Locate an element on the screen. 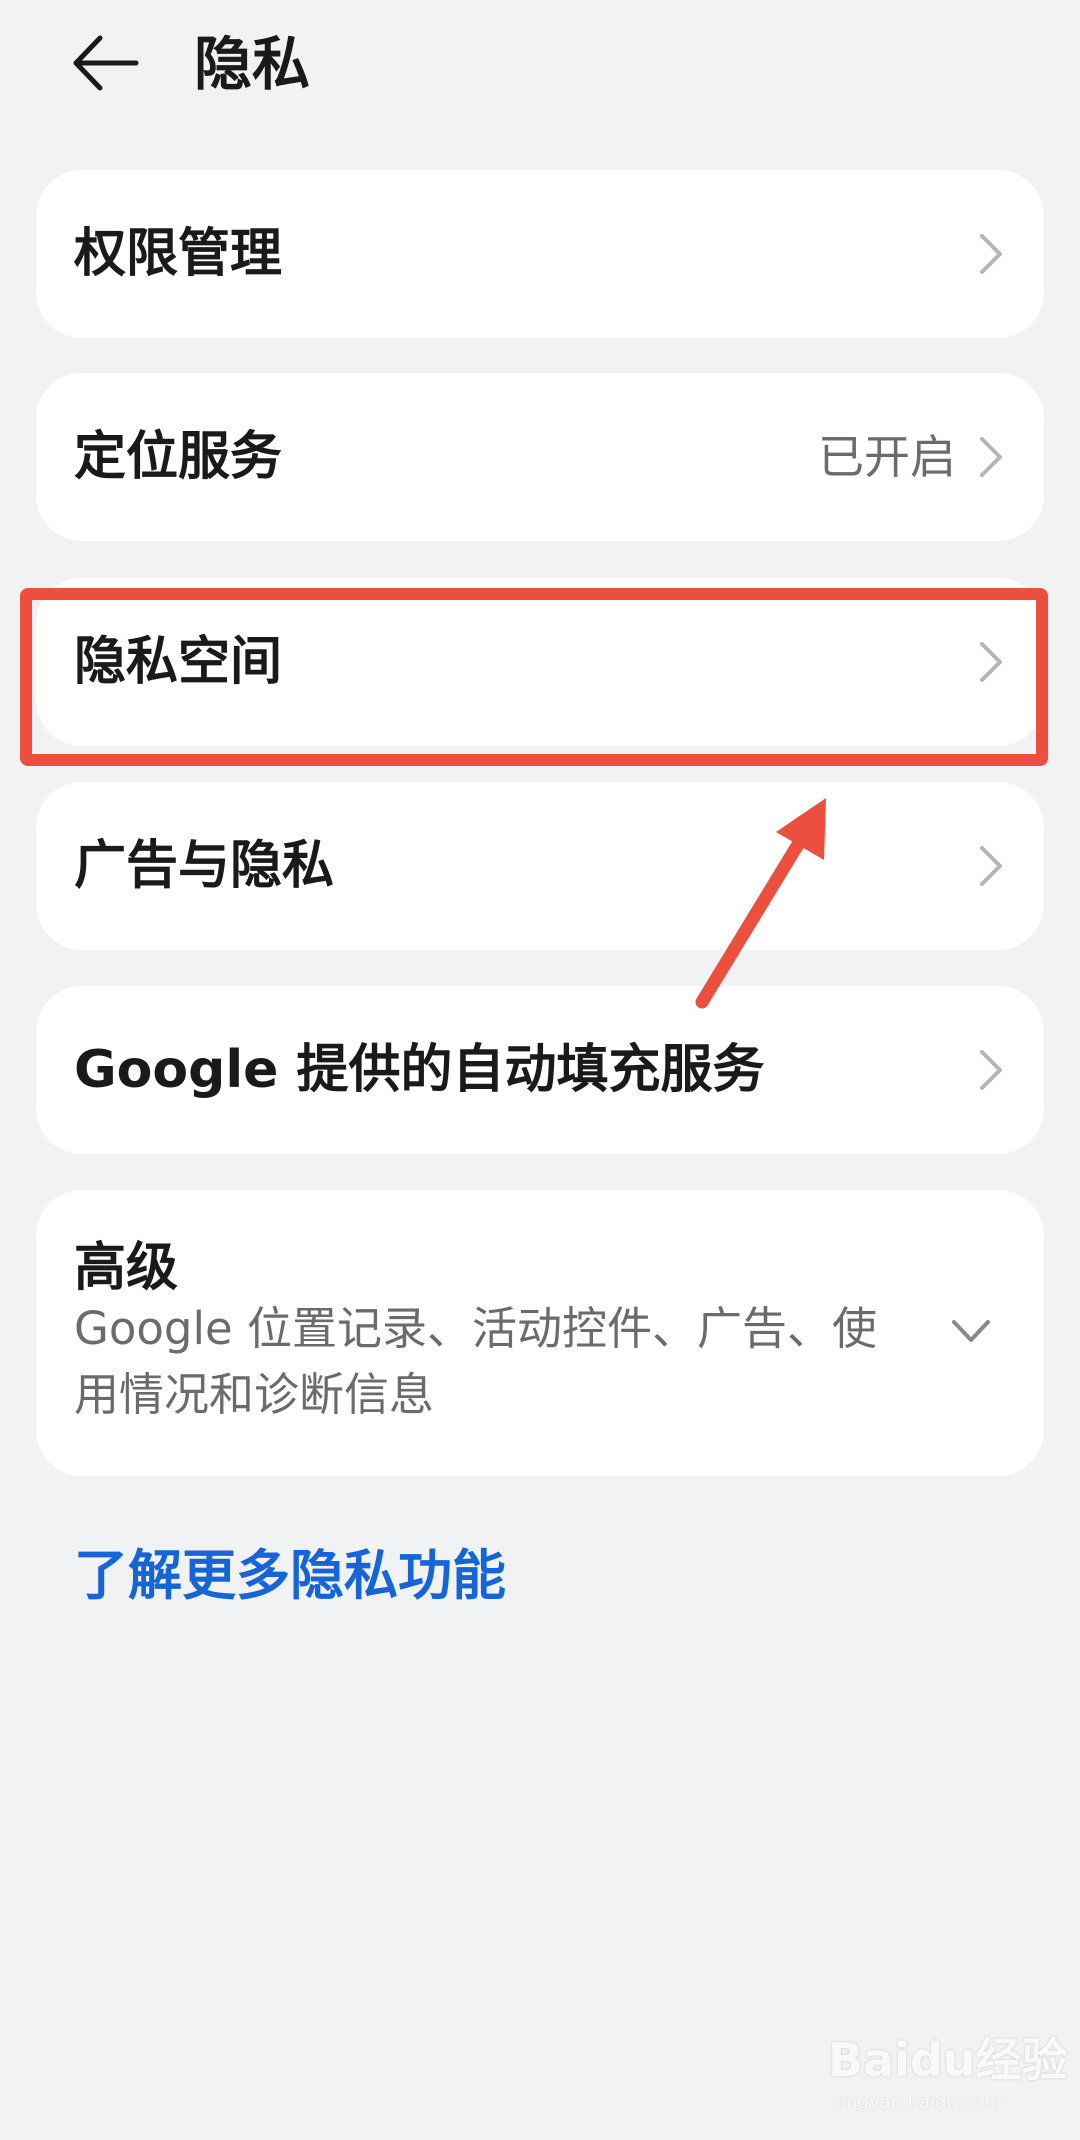 This screenshot has width=1080, height=2140. google-autofill-item: Google 提供的自动填充服务 is located at coordinates (540, 1070).